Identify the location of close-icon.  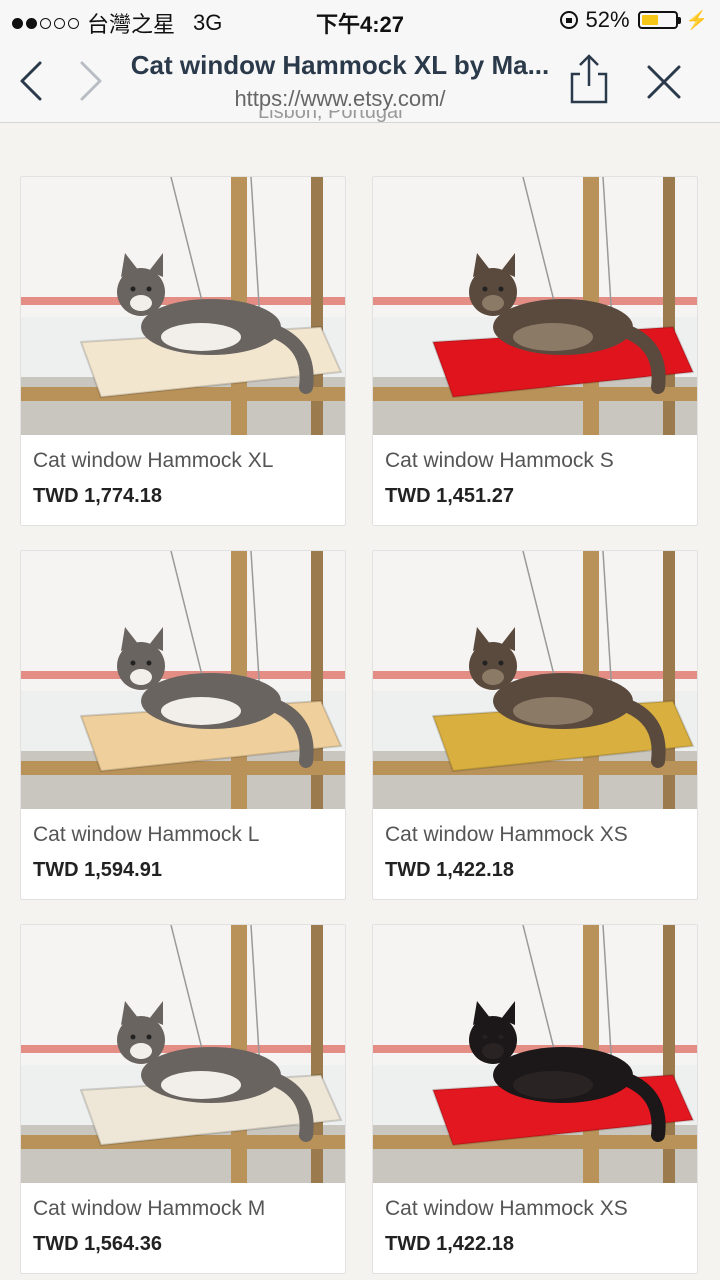
(664, 82).